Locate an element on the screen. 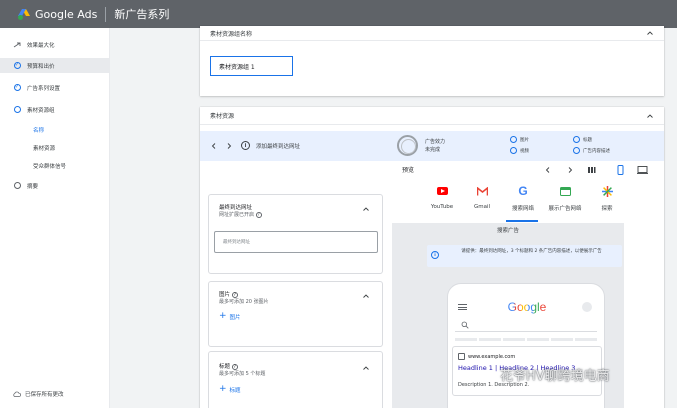 This screenshot has height=408, width=677. checklist-label: 广告内容描述 is located at coordinates (596, 151).